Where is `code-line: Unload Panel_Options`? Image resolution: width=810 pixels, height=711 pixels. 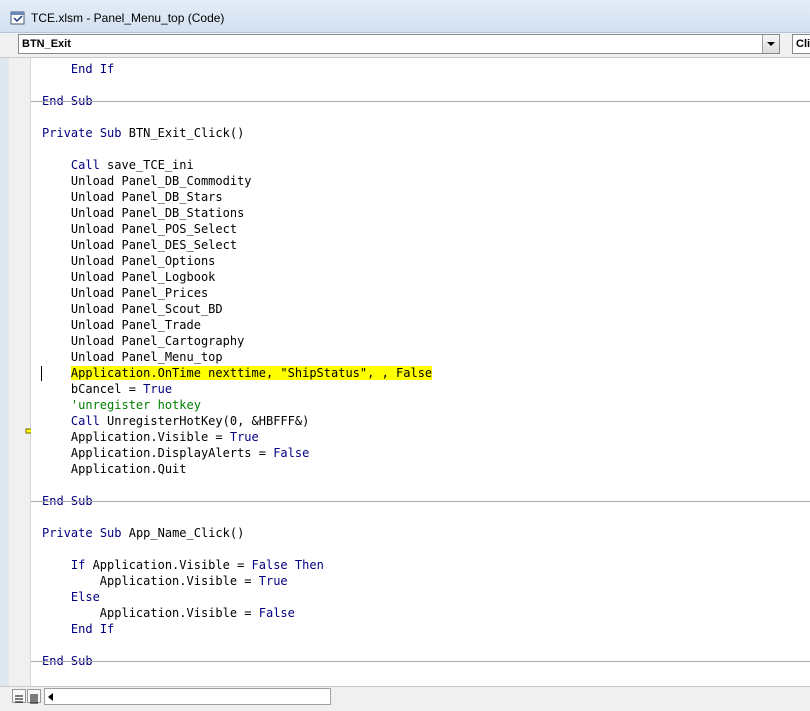 code-line: Unload Panel_Options is located at coordinates (129, 261).